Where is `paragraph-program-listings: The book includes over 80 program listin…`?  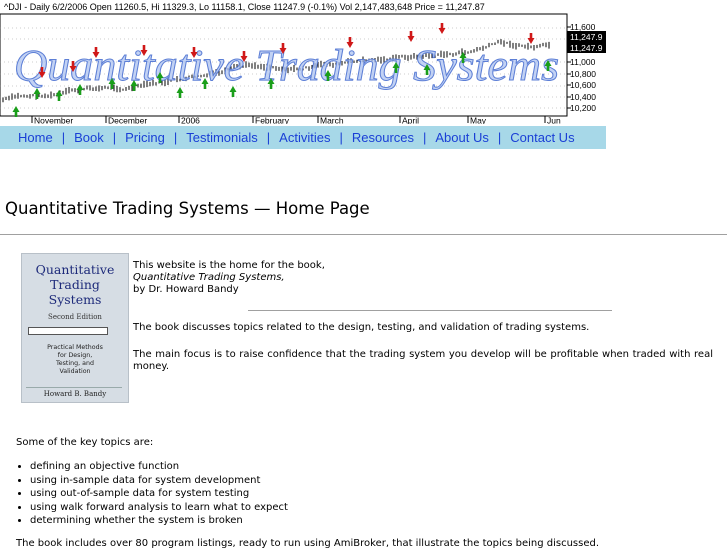 paragraph-program-listings: The book includes over 80 program listin… is located at coordinates (308, 543).